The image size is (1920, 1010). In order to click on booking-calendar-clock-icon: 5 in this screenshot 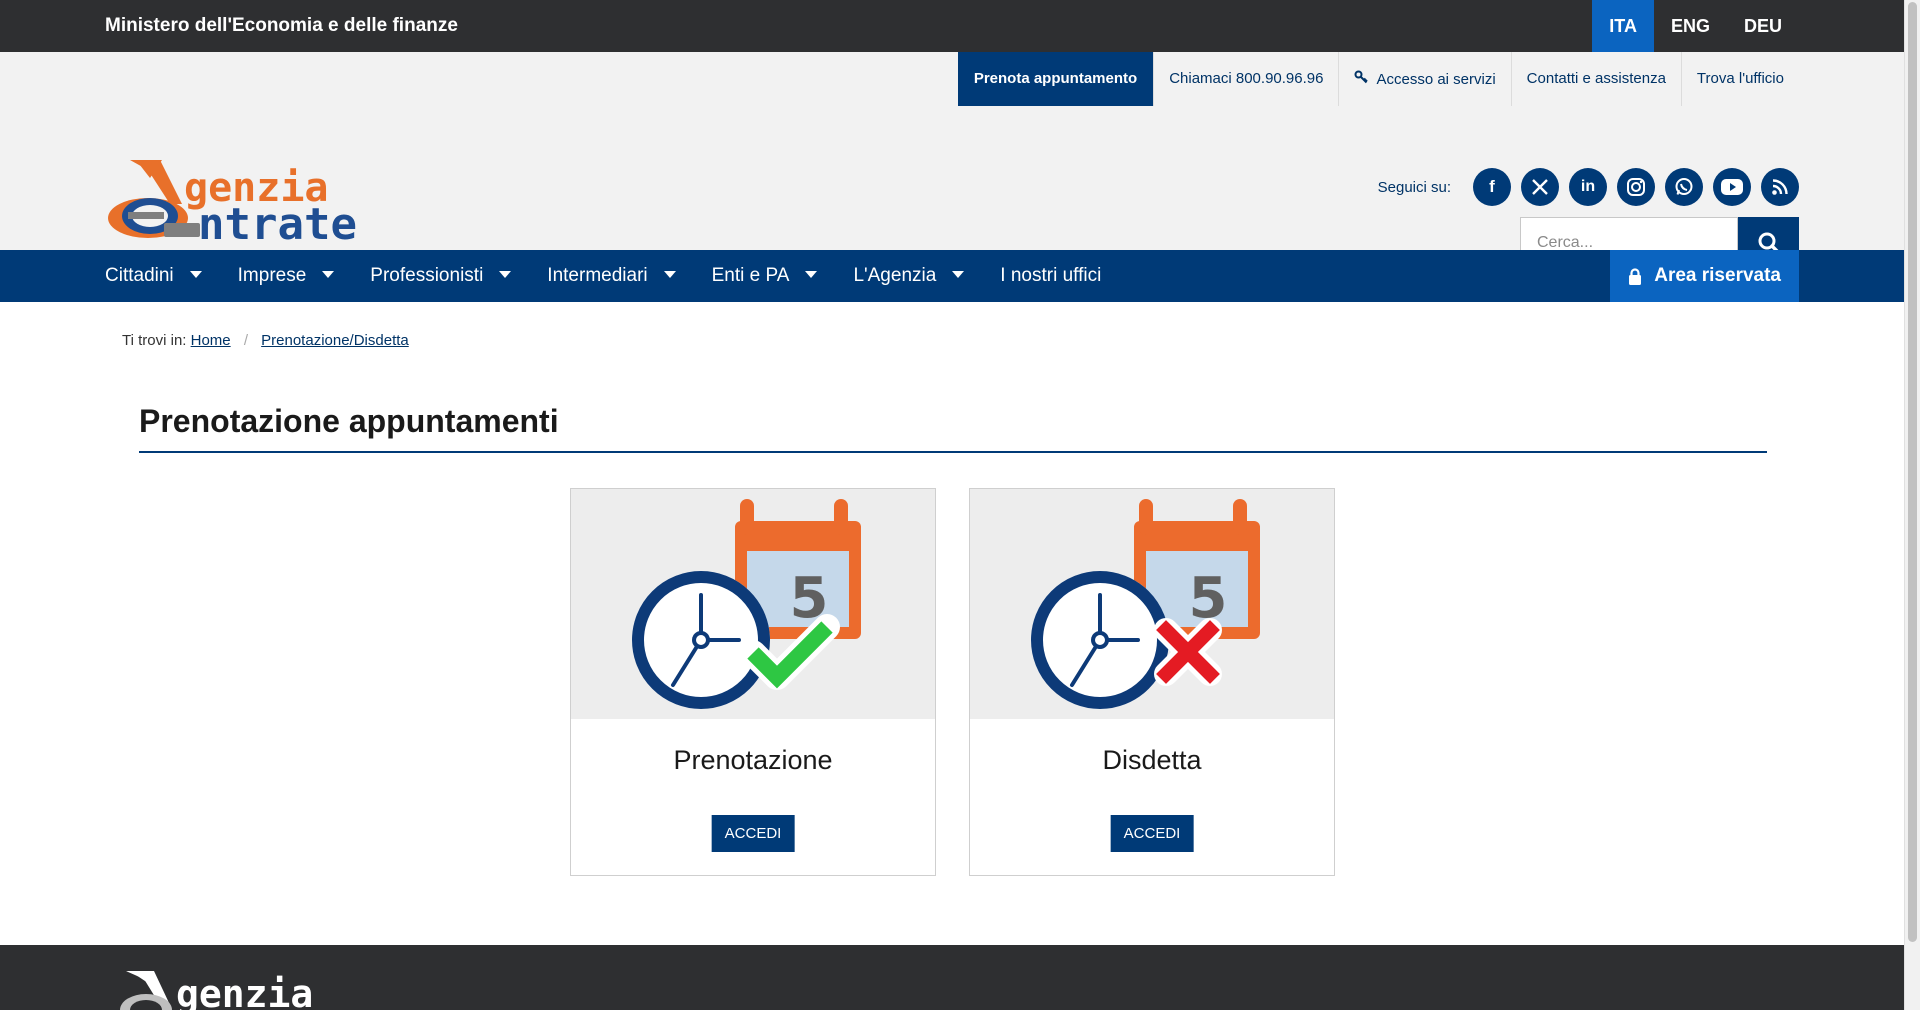, I will do `click(746, 604)`.